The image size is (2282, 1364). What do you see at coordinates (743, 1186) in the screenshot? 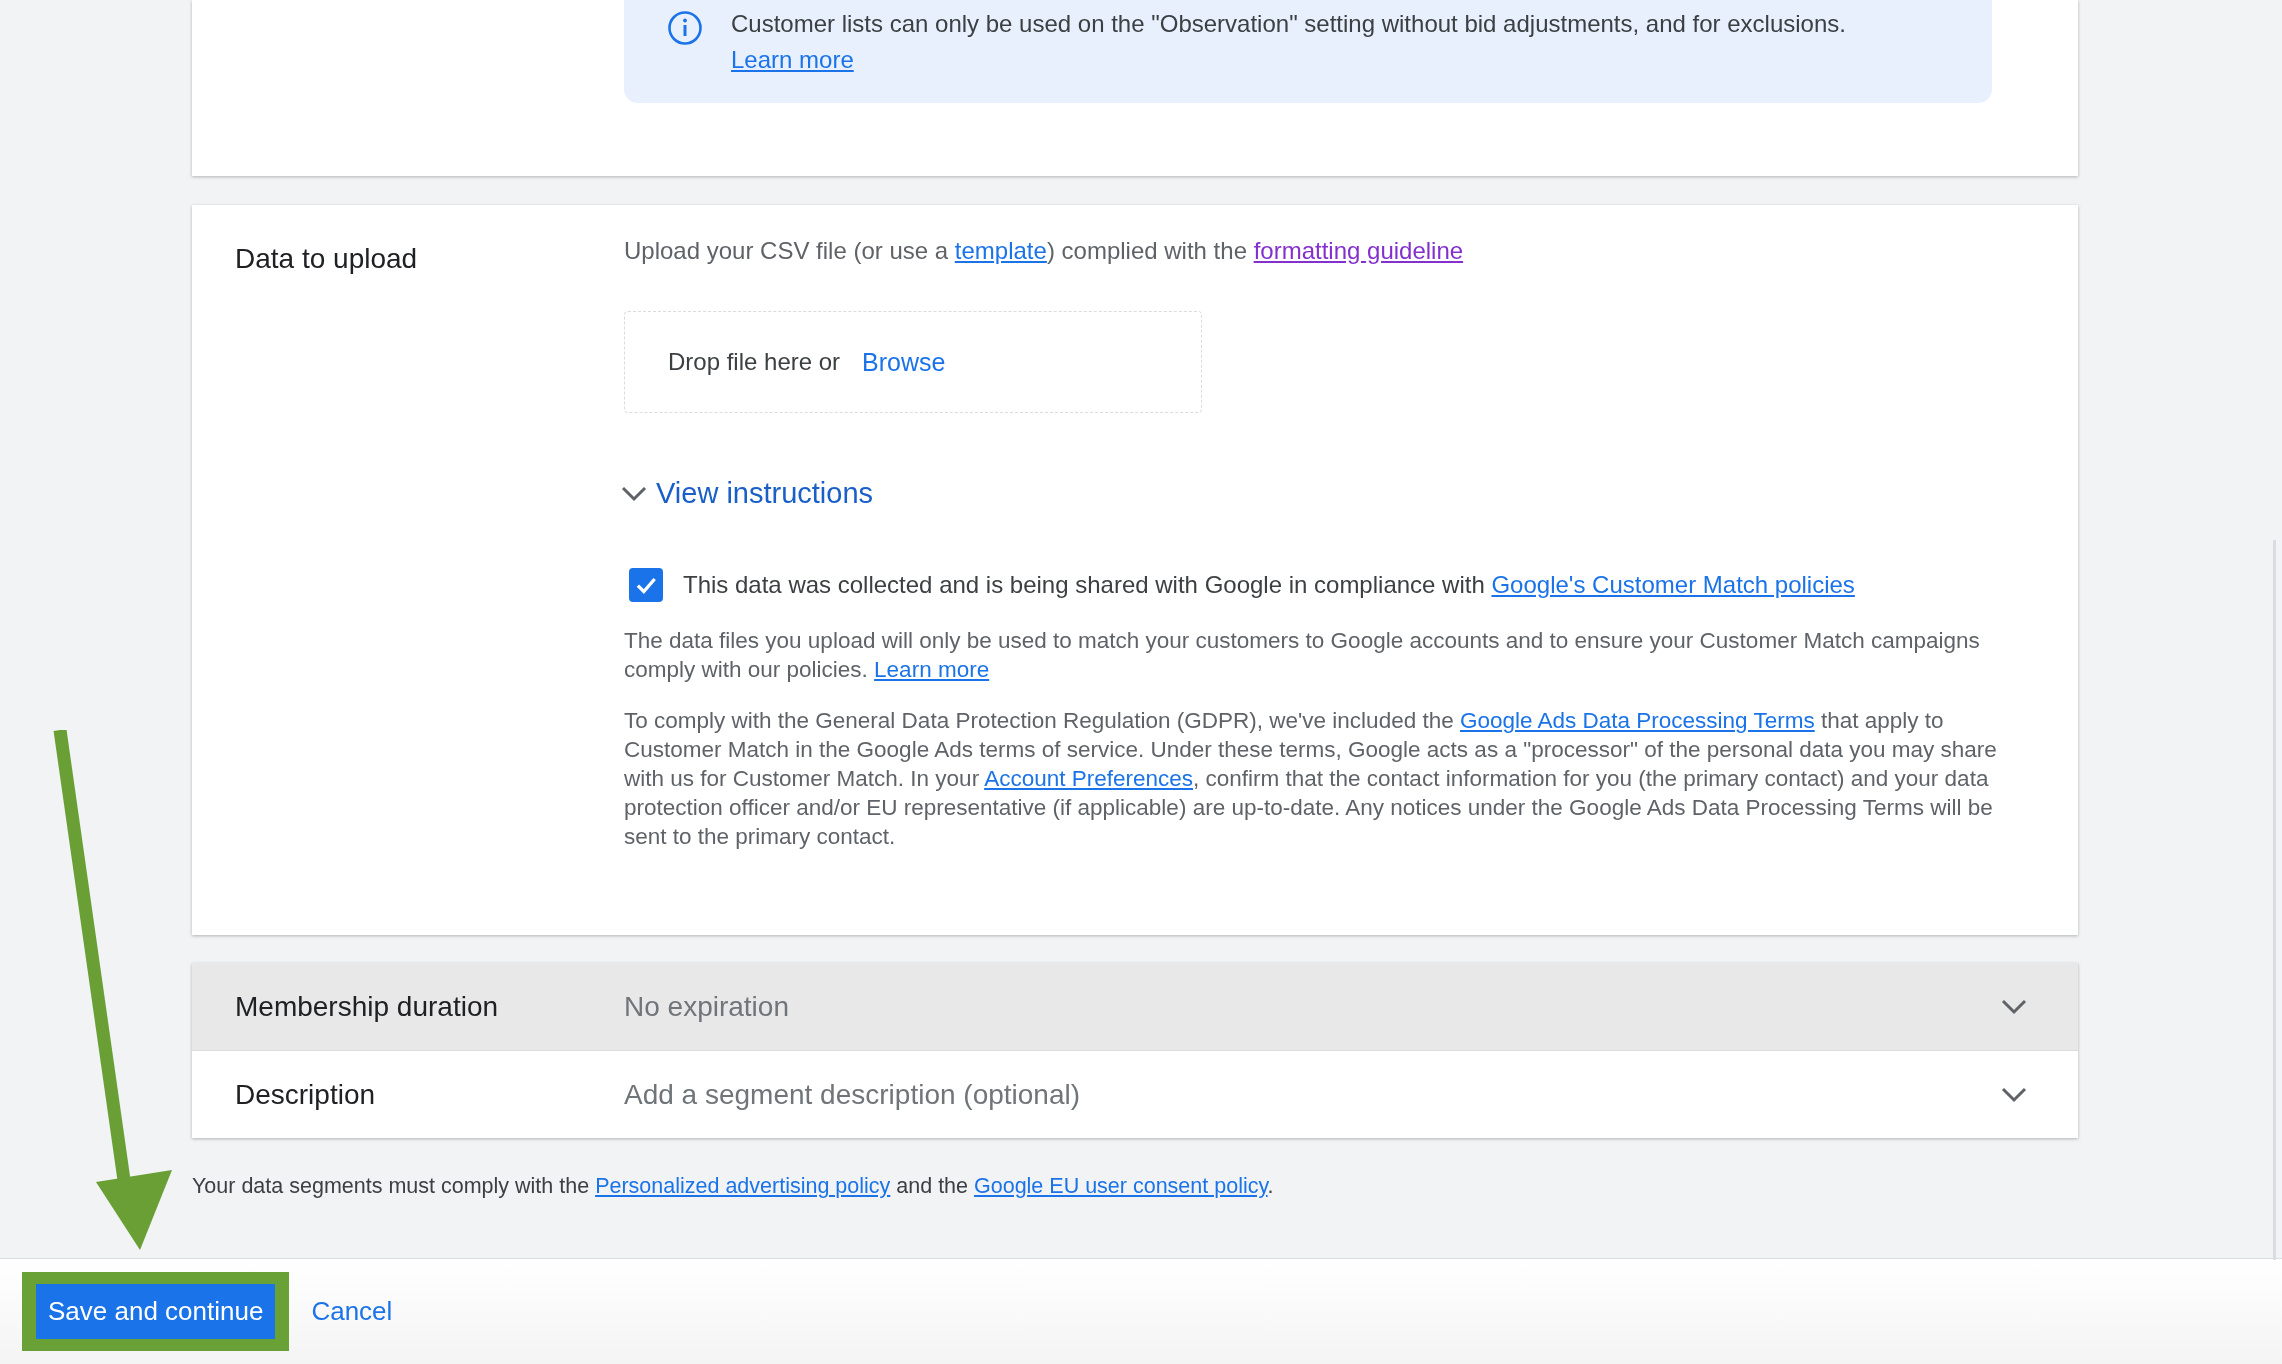
I see `policy-link: Personalized advertising policy` at bounding box center [743, 1186].